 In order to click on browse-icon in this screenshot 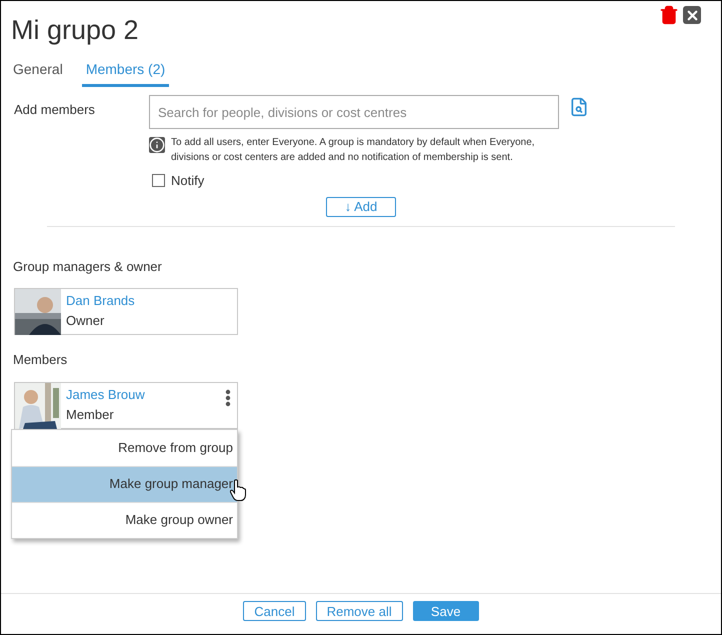, I will do `click(579, 107)`.